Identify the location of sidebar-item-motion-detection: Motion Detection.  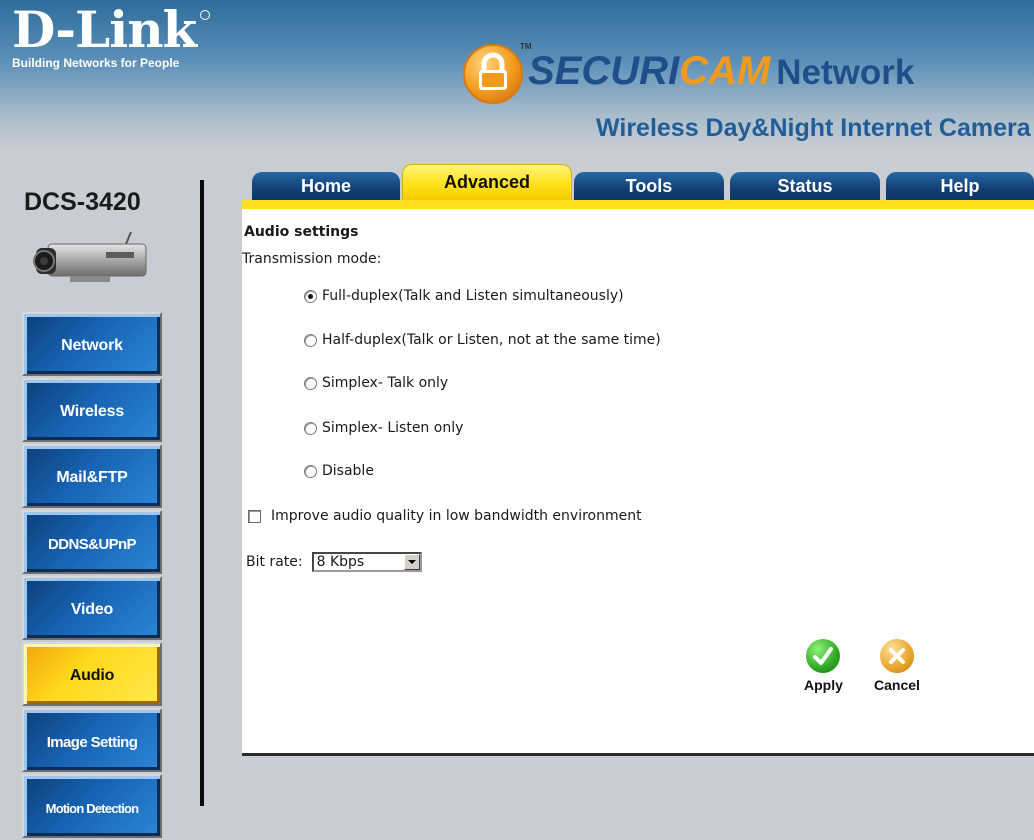
(92, 806).